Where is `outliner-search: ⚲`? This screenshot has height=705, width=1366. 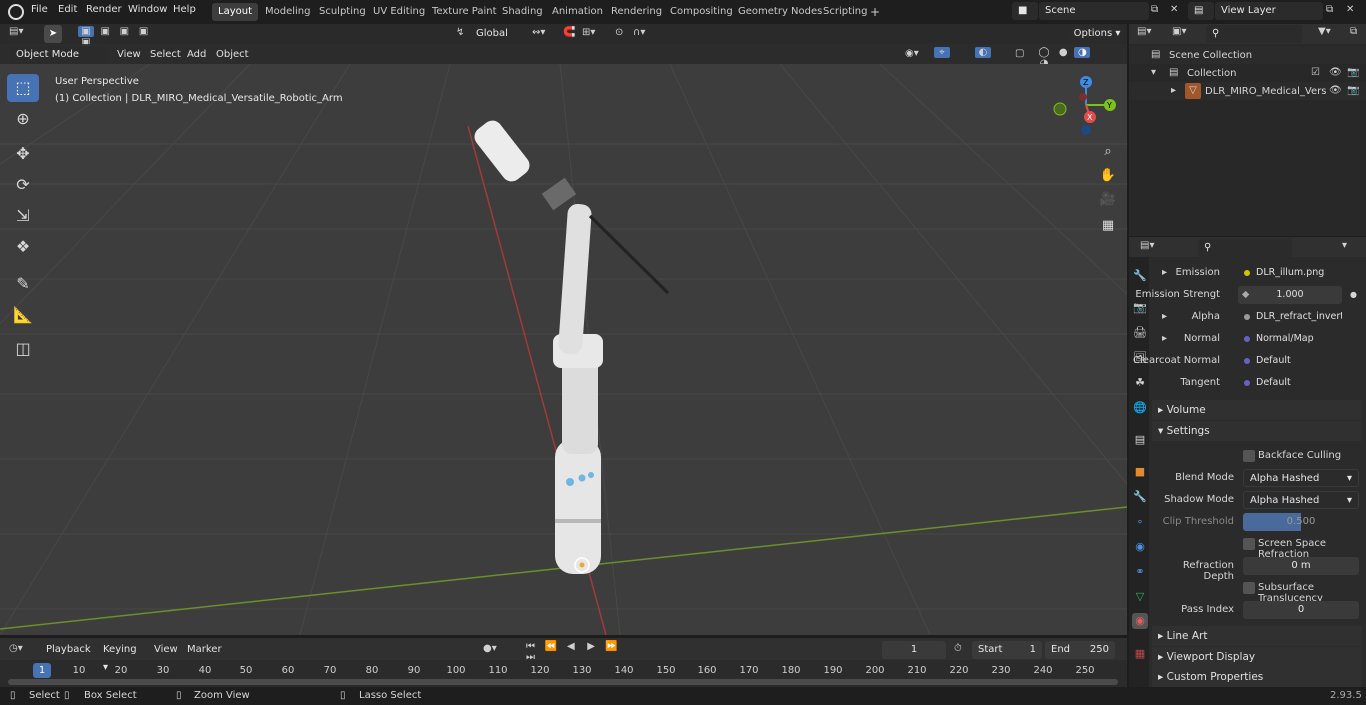
outliner-search: ⚲ is located at coordinates (1254, 34).